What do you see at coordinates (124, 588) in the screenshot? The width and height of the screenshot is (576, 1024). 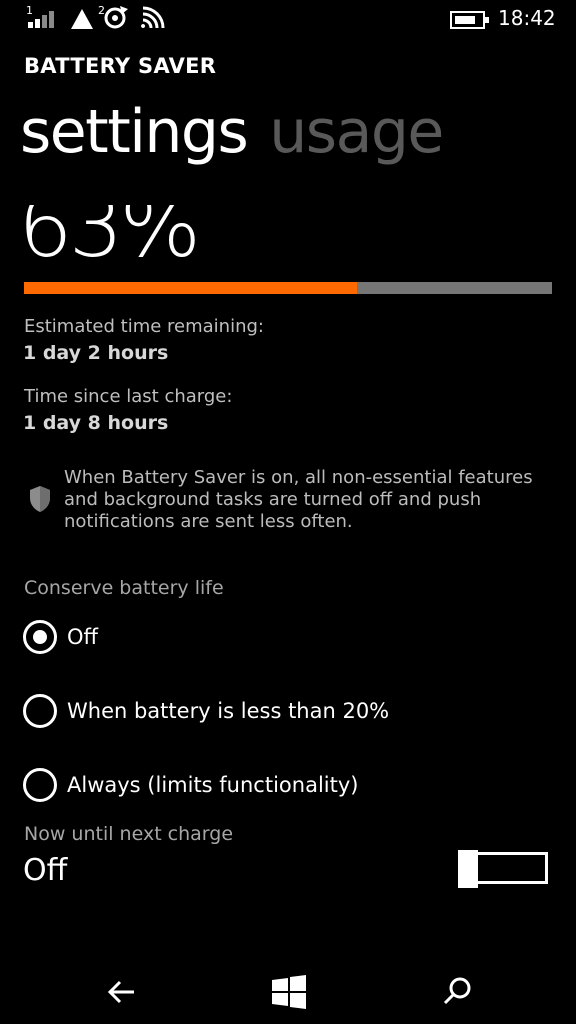 I see `conserve-battery-label: Conserve battery life` at bounding box center [124, 588].